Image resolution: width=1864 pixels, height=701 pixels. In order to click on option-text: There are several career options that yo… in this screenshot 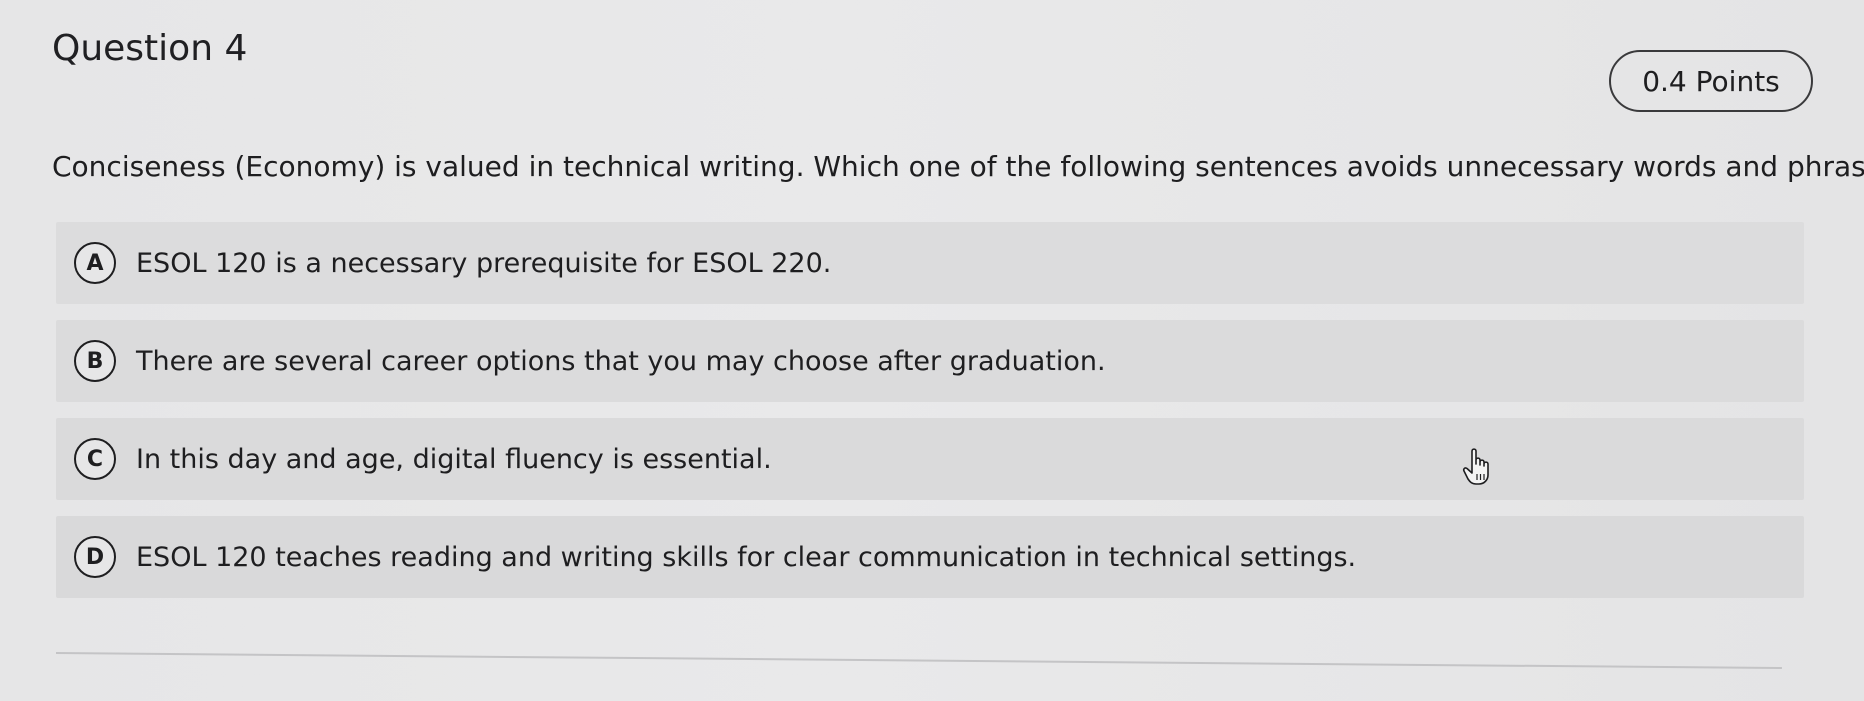, I will do `click(621, 361)`.